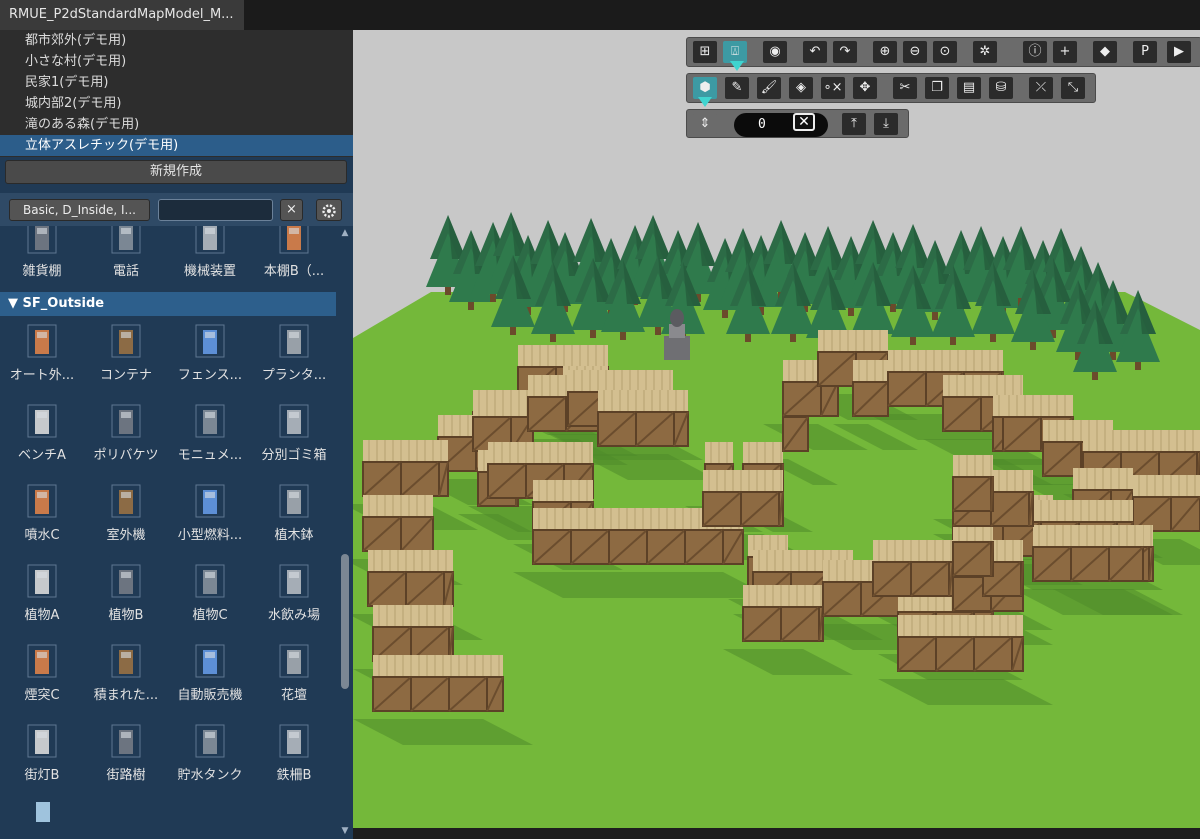 Image resolution: width=1200 pixels, height=839 pixels. Describe the element at coordinates (345, 831) in the screenshot. I see `scroll-down-icon: ▼` at that location.